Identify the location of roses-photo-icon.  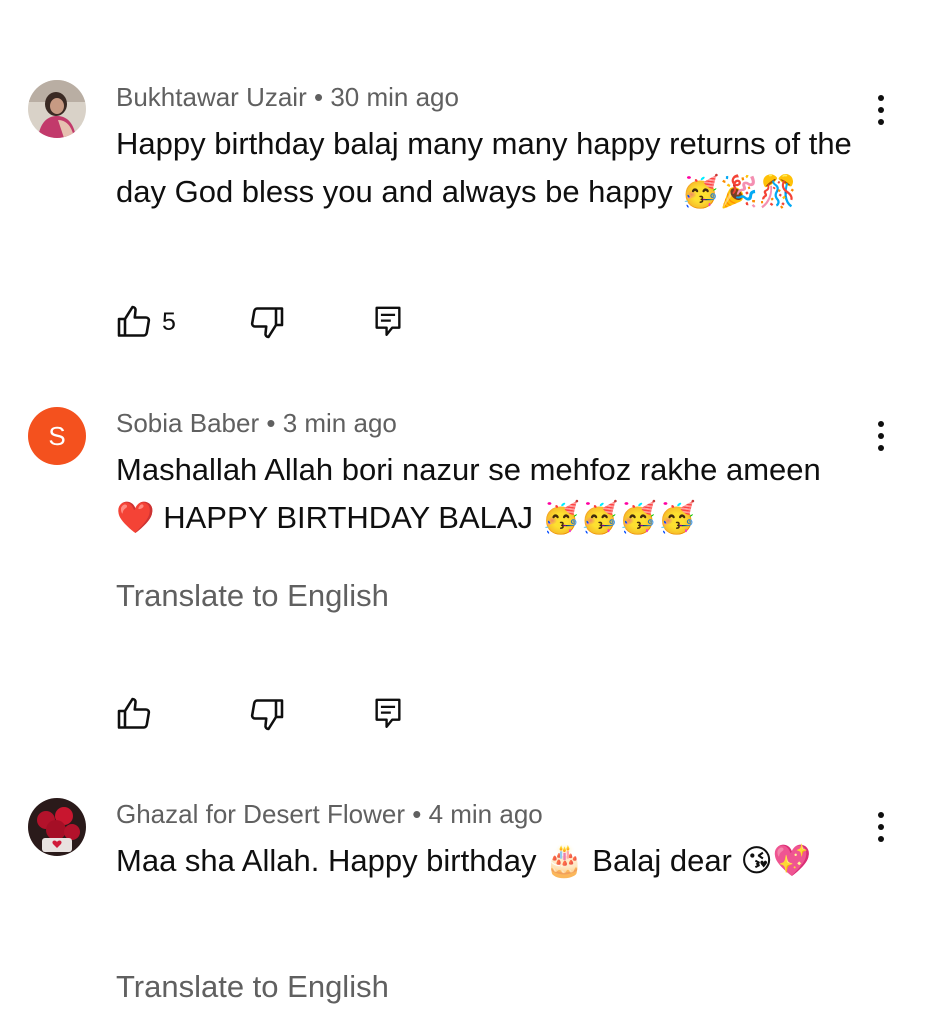
(57, 827).